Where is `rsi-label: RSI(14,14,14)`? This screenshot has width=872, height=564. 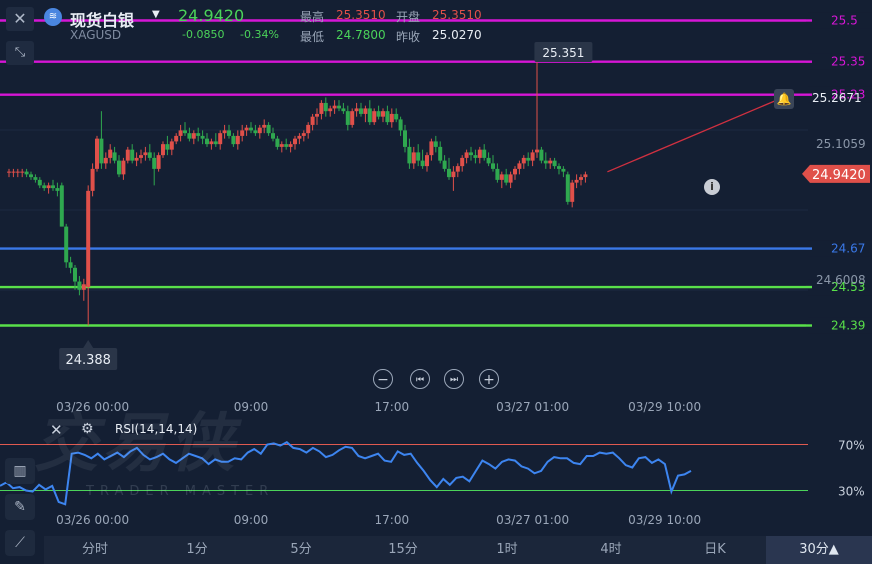 rsi-label: RSI(14,14,14) is located at coordinates (156, 429).